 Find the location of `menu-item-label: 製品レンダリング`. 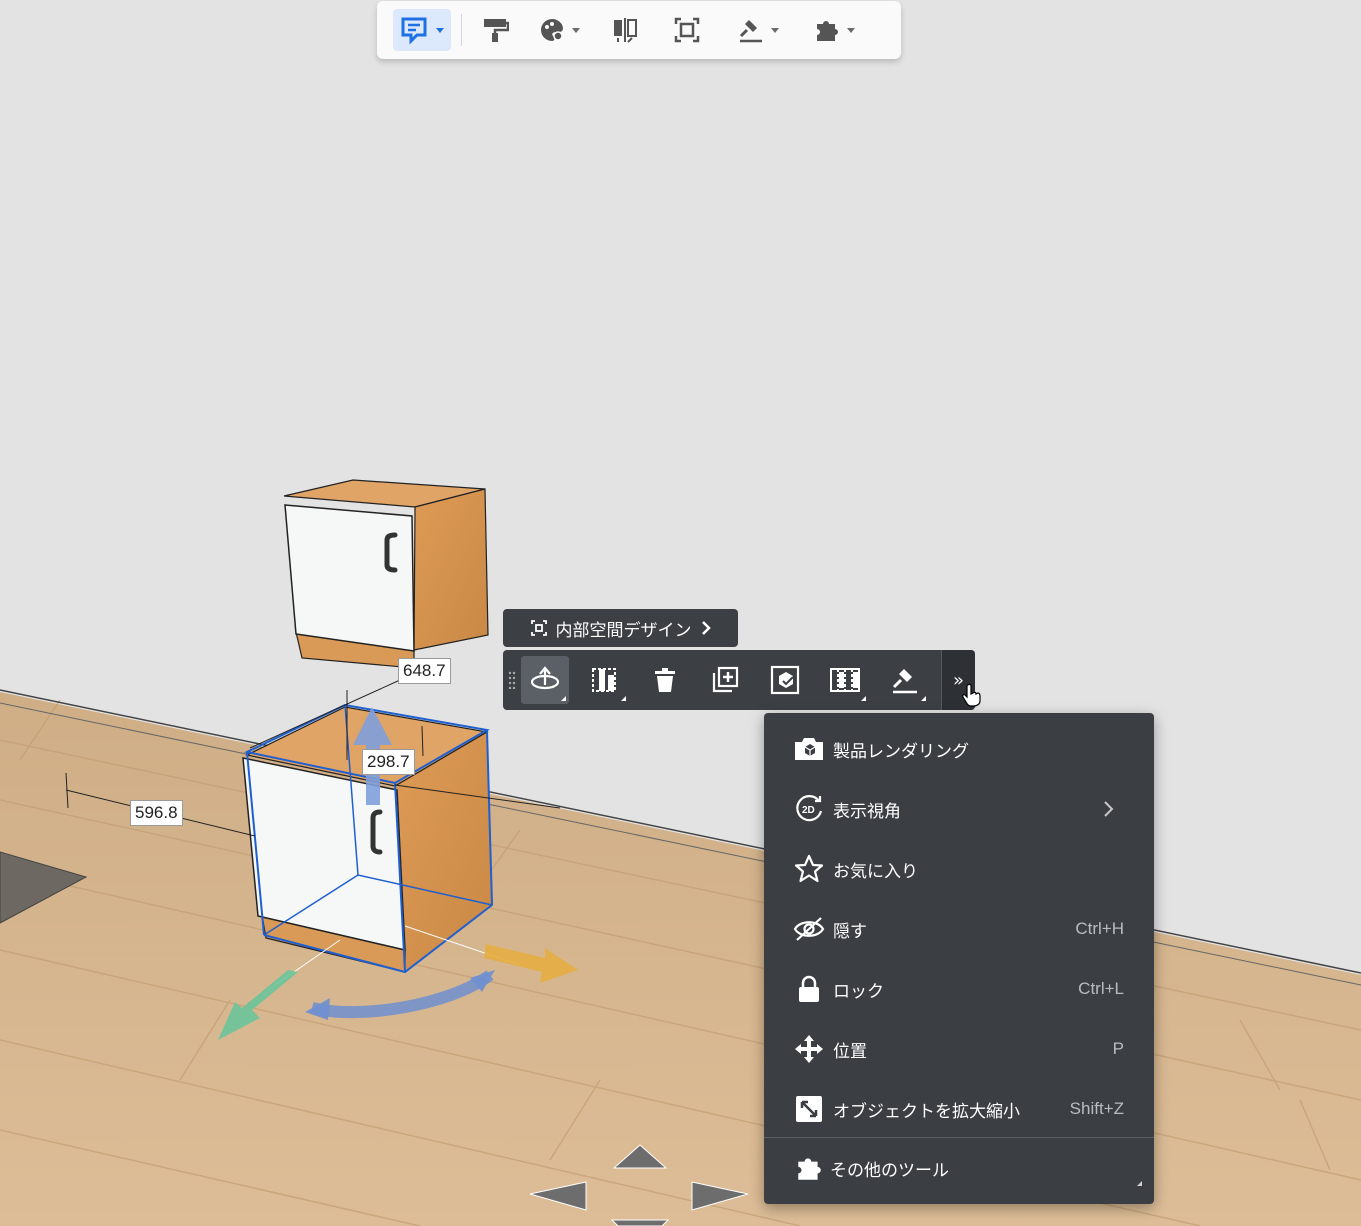

menu-item-label: 製品レンダリング is located at coordinates (901, 751).